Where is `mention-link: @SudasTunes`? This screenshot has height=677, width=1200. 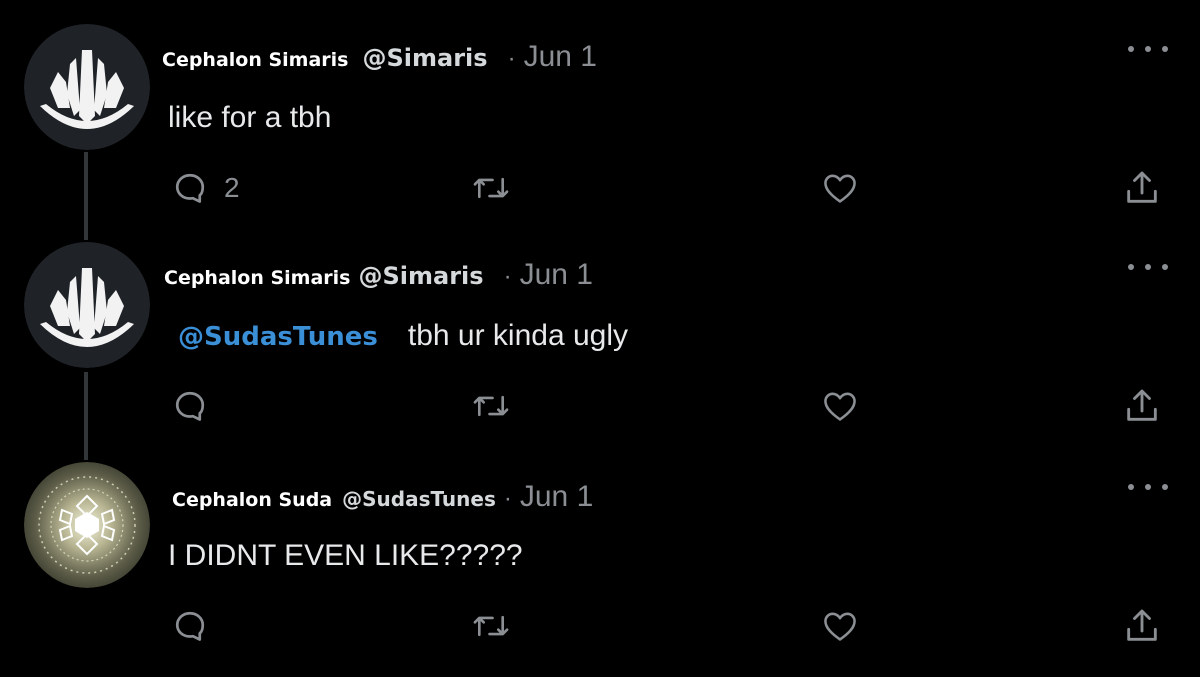 mention-link: @SudasTunes is located at coordinates (278, 337).